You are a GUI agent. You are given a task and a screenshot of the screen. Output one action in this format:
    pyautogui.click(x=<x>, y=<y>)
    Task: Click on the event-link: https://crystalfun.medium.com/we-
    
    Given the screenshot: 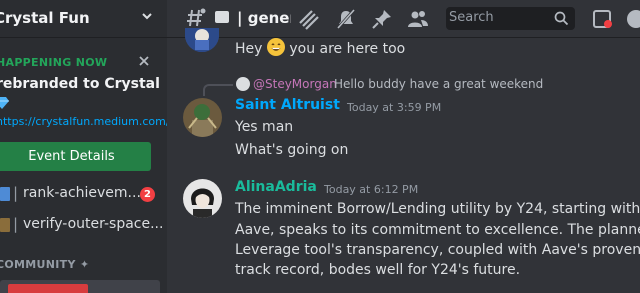 What is the action you would take?
    pyautogui.click(x=83, y=121)
    